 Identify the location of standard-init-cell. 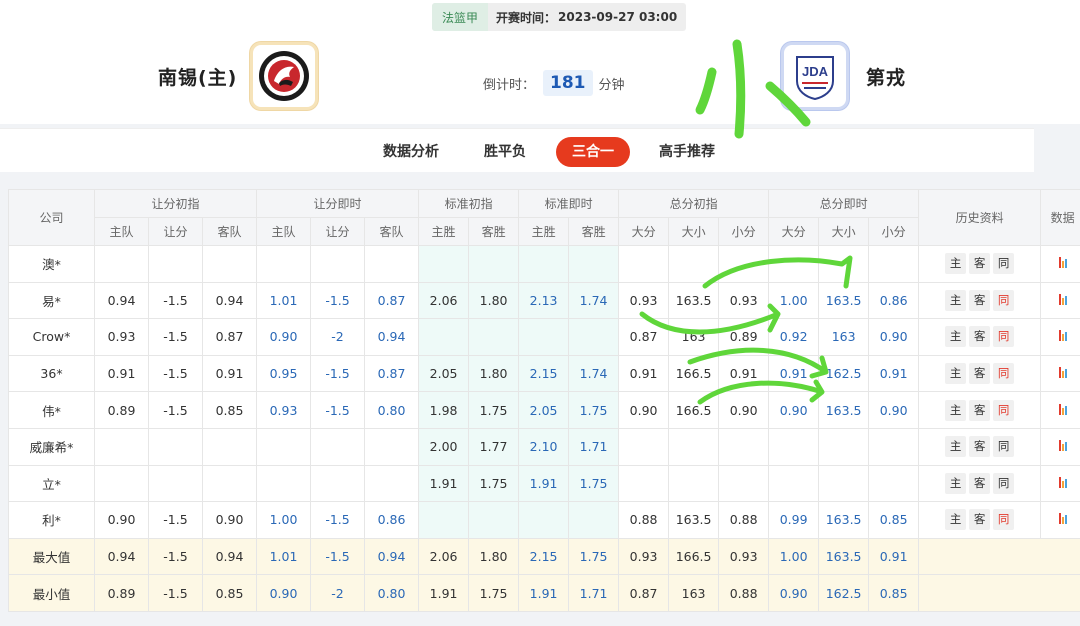
(444, 520).